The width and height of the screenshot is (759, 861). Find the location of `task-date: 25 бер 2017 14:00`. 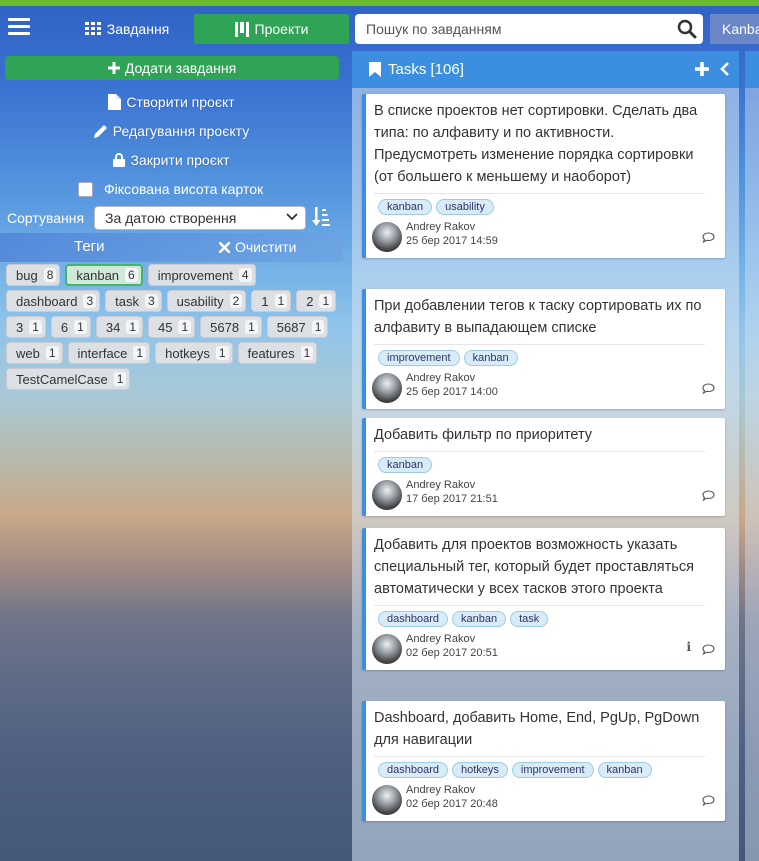

task-date: 25 бер 2017 14:00 is located at coordinates (452, 392).